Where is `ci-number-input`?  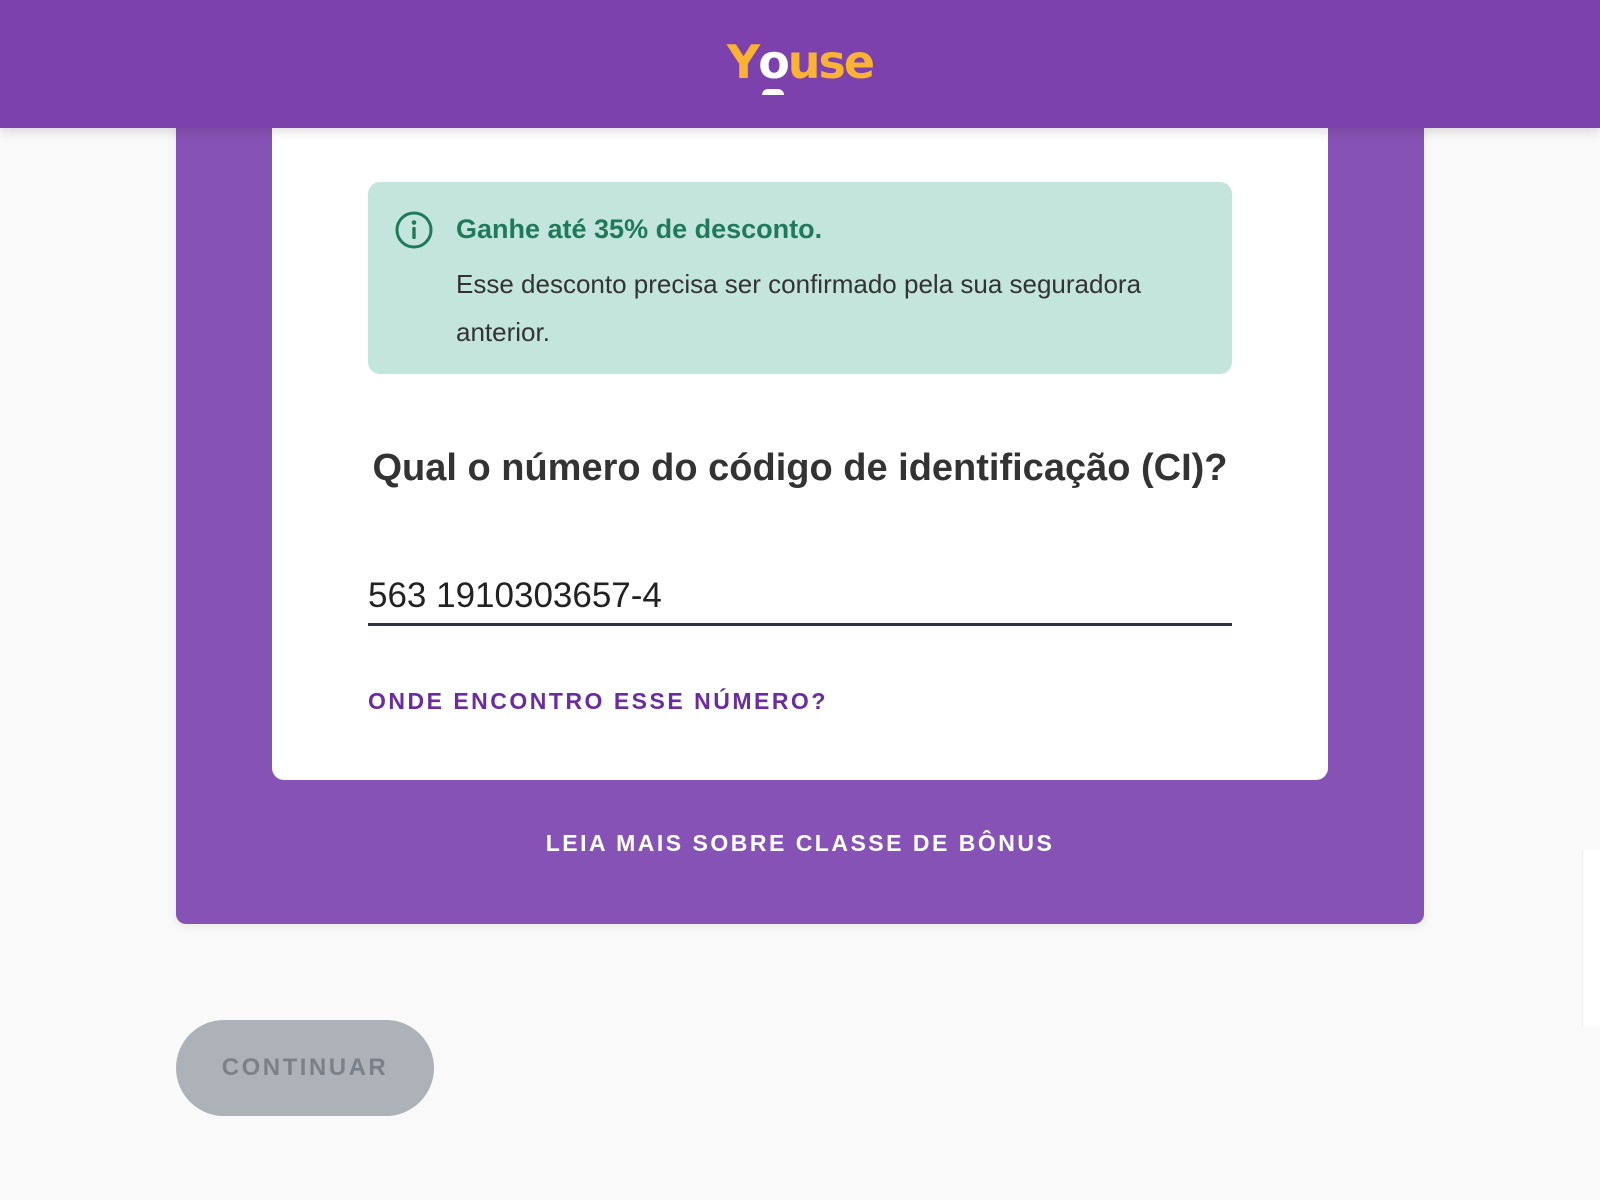 ci-number-input is located at coordinates (800, 597).